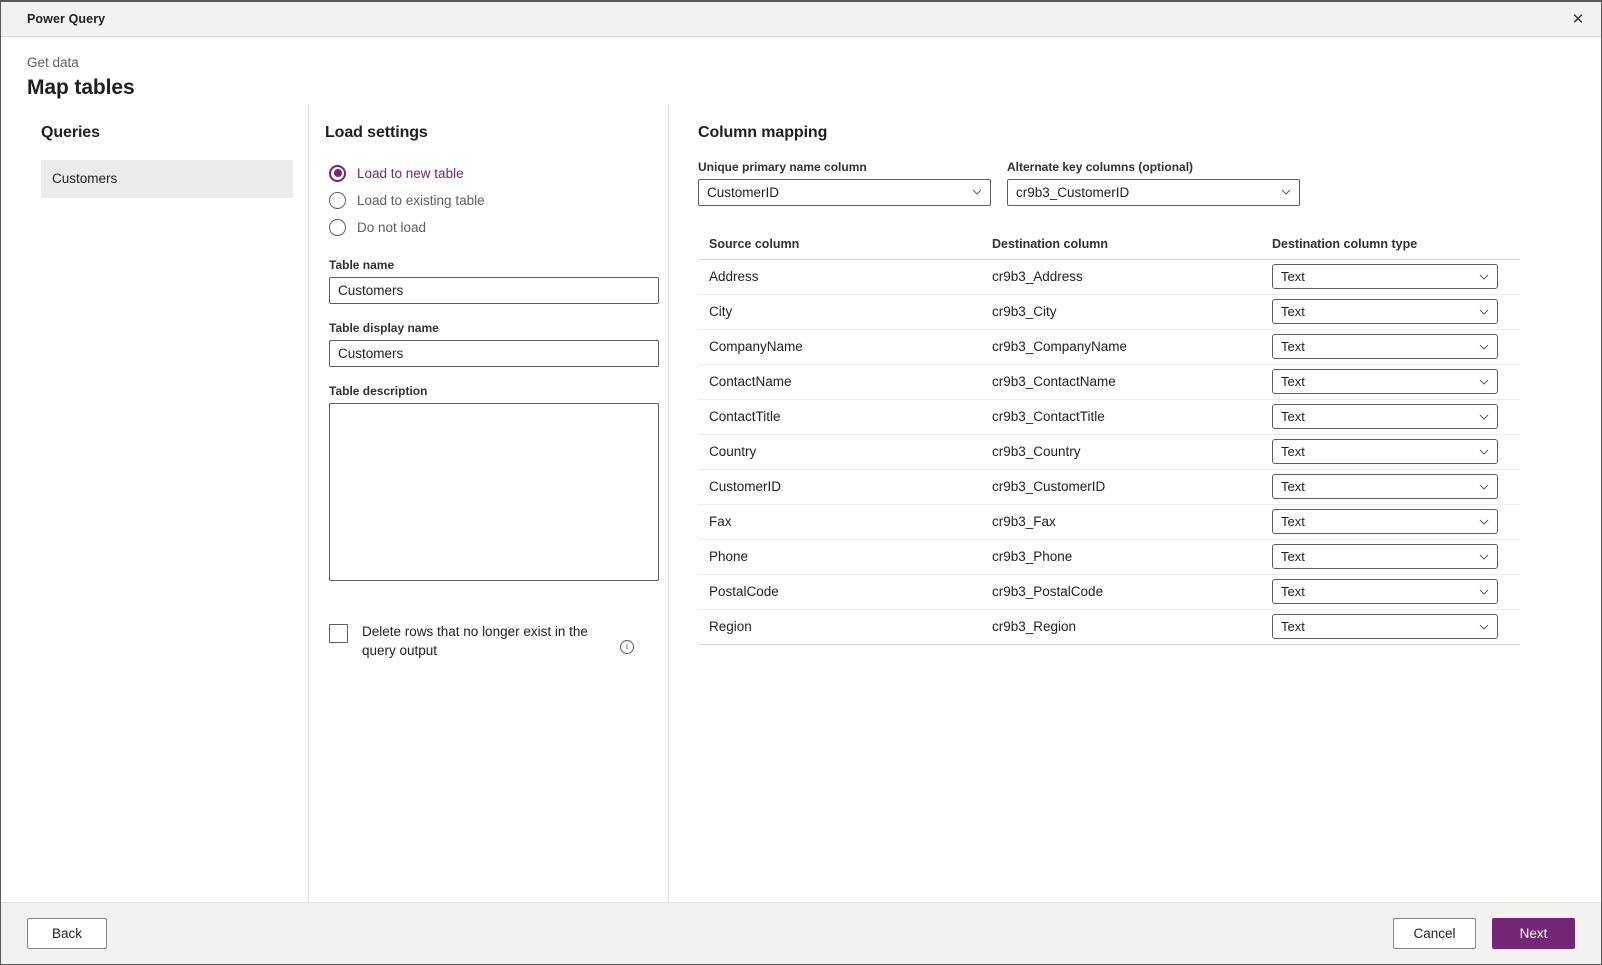 This screenshot has height=965, width=1602. I want to click on primary-name-column-select: CustomerID, so click(844, 192).